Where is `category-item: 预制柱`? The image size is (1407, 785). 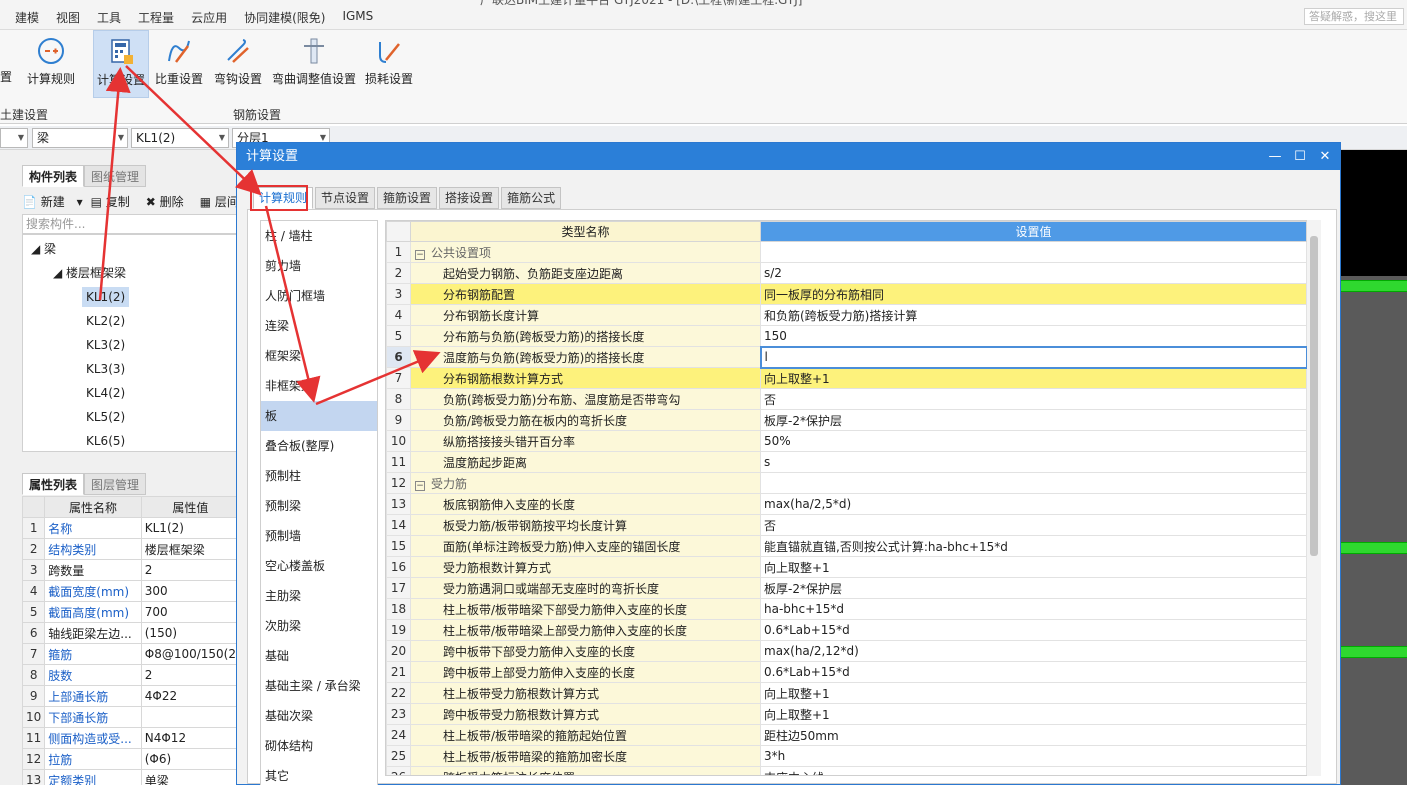 category-item: 预制柱 is located at coordinates (319, 476).